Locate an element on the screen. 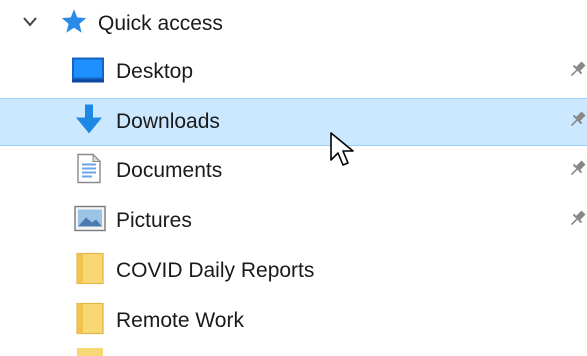  quick-access-node: Quick access is located at coordinates (293, 24).